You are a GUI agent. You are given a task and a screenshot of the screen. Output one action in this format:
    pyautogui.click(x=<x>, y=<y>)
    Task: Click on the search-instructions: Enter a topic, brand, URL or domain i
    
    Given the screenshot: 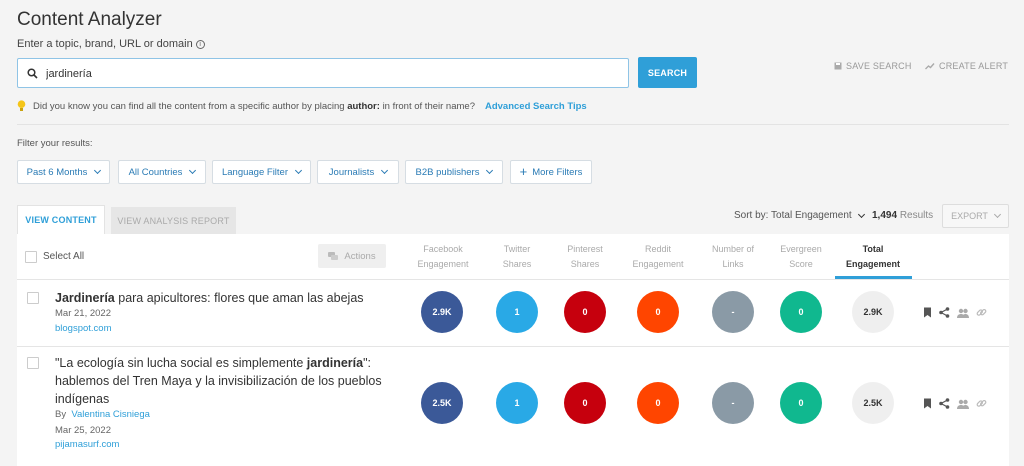 What is the action you would take?
    pyautogui.click(x=111, y=44)
    